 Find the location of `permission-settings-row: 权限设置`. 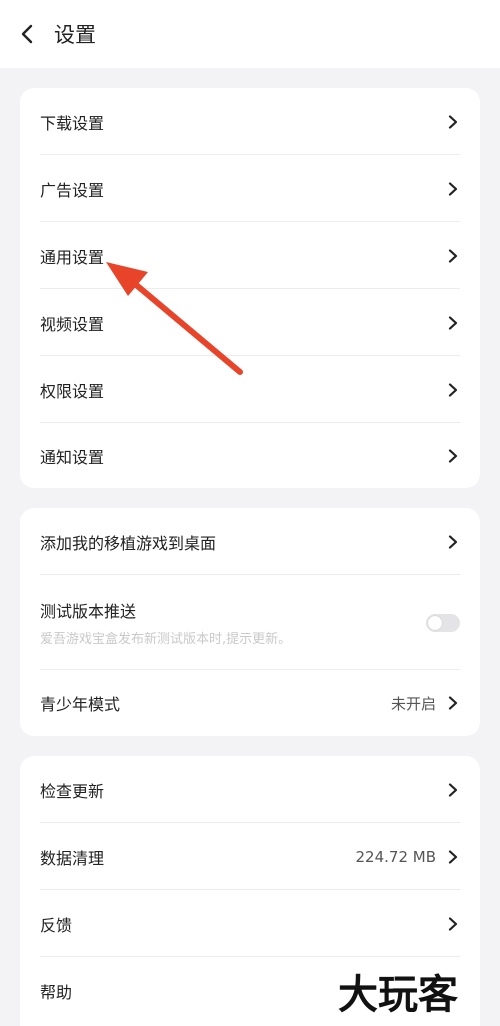

permission-settings-row: 权限设置 is located at coordinates (250, 389).